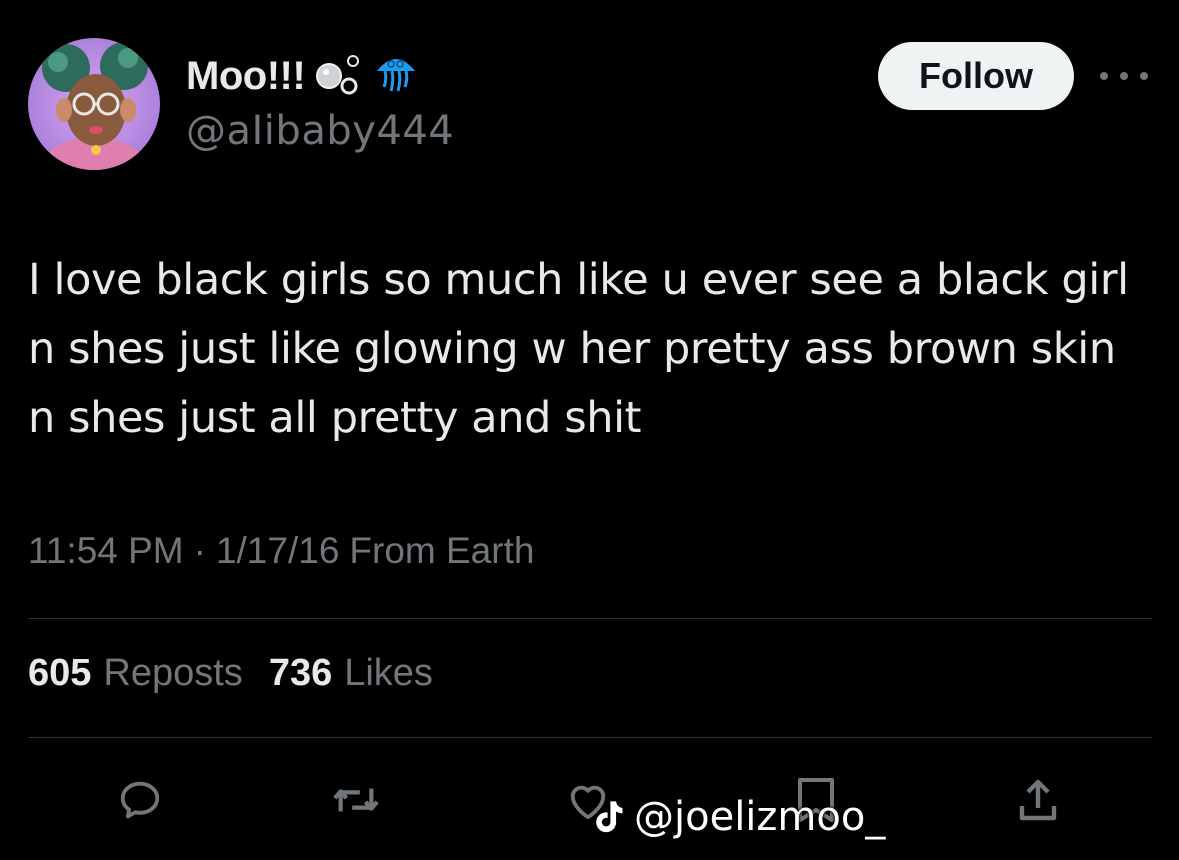 The height and width of the screenshot is (860, 1179). What do you see at coordinates (243, 673) in the screenshot?
I see `tweet-stats: 605 Reposts 736 Likes` at bounding box center [243, 673].